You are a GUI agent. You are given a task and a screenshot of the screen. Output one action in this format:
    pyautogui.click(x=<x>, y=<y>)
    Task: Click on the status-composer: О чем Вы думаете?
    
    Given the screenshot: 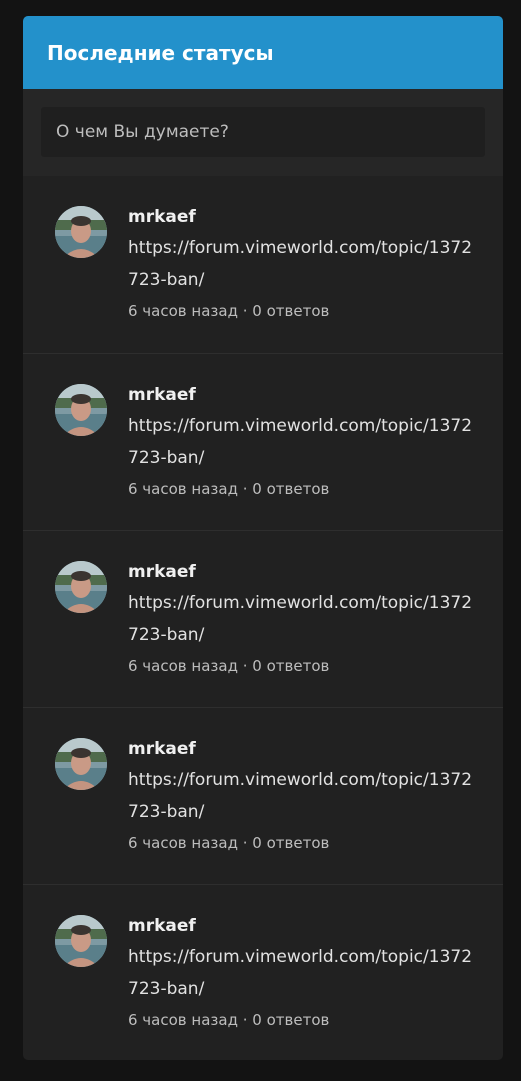 What is the action you would take?
    pyautogui.click(x=263, y=132)
    